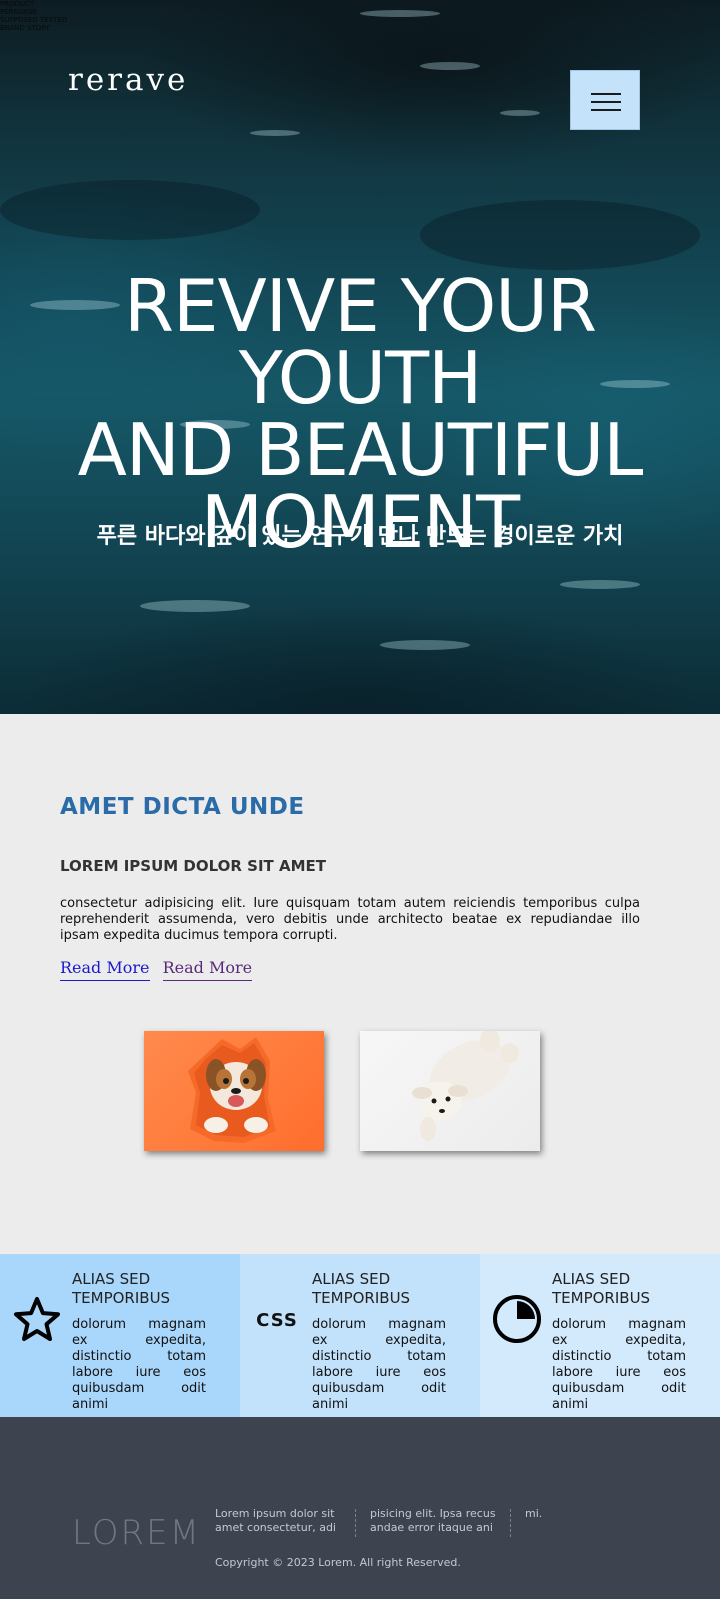 Image resolution: width=720 pixels, height=1599 pixels. Describe the element at coordinates (33, 20) in the screenshot. I see `top-tag: SUPPOSED TESTED` at that location.